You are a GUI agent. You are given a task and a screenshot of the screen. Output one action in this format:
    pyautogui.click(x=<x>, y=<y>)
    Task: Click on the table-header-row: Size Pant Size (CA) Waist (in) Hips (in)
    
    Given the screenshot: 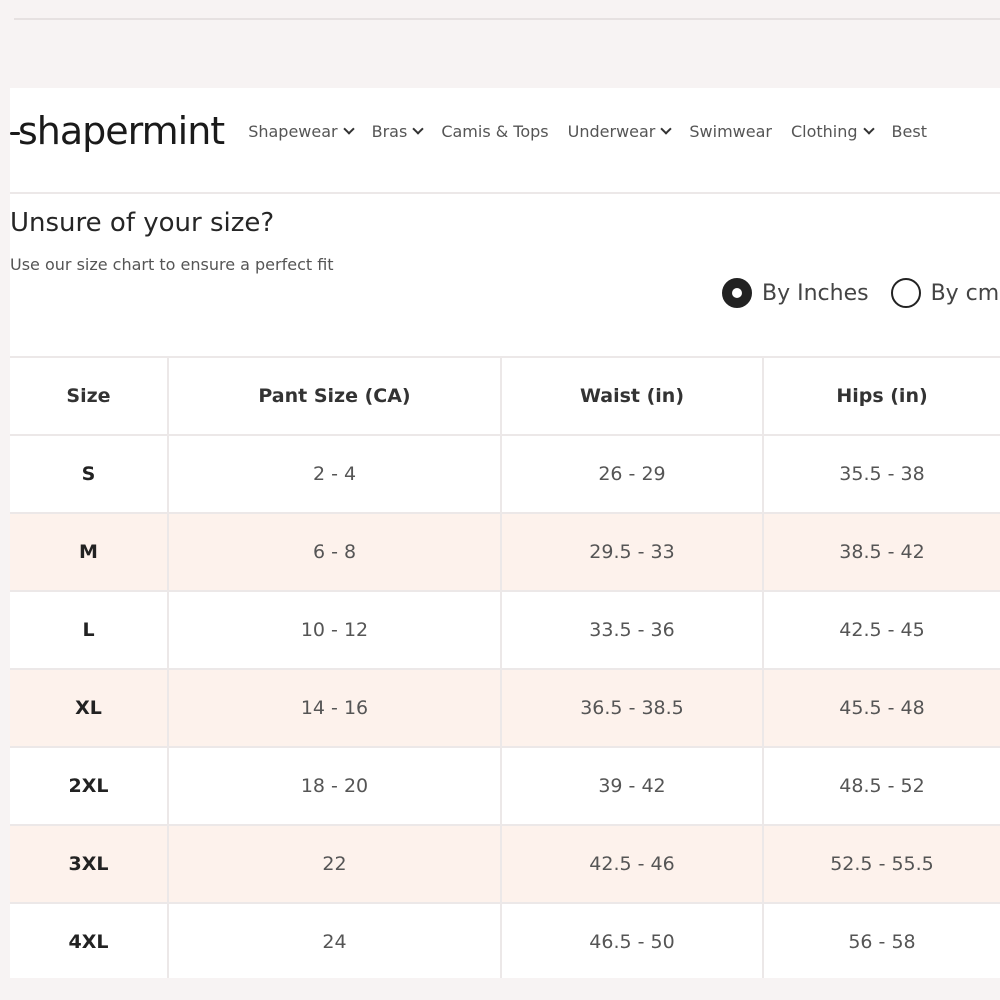 What is the action you would take?
    pyautogui.click(x=505, y=396)
    